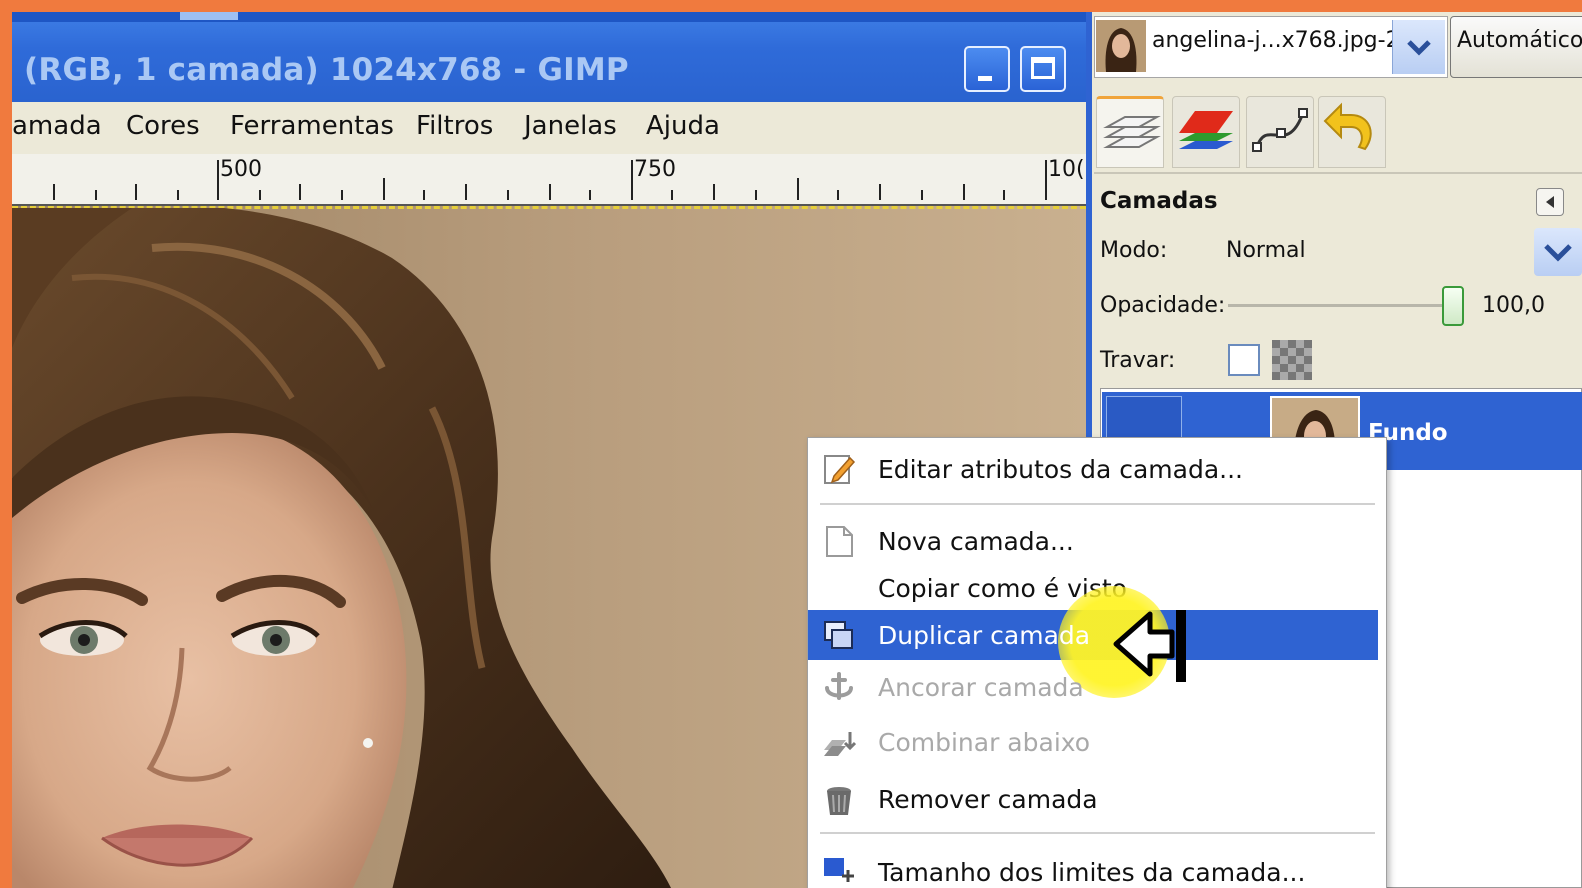 The width and height of the screenshot is (1582, 888). What do you see at coordinates (839, 870) in the screenshot?
I see `layer-boundary-icon` at bounding box center [839, 870].